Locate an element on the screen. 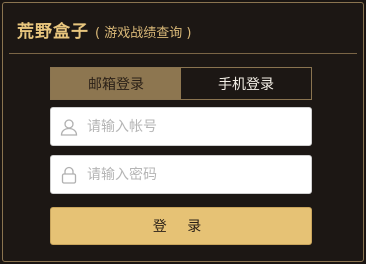  app-title: 荒野盒子 is located at coordinates (53, 32).